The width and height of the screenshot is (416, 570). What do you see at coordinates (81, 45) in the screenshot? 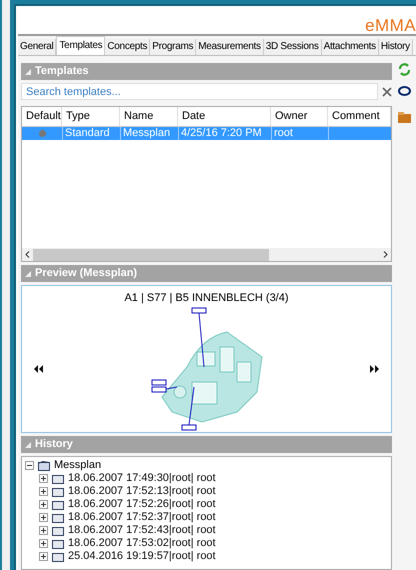
I see `tab: Templates` at bounding box center [81, 45].